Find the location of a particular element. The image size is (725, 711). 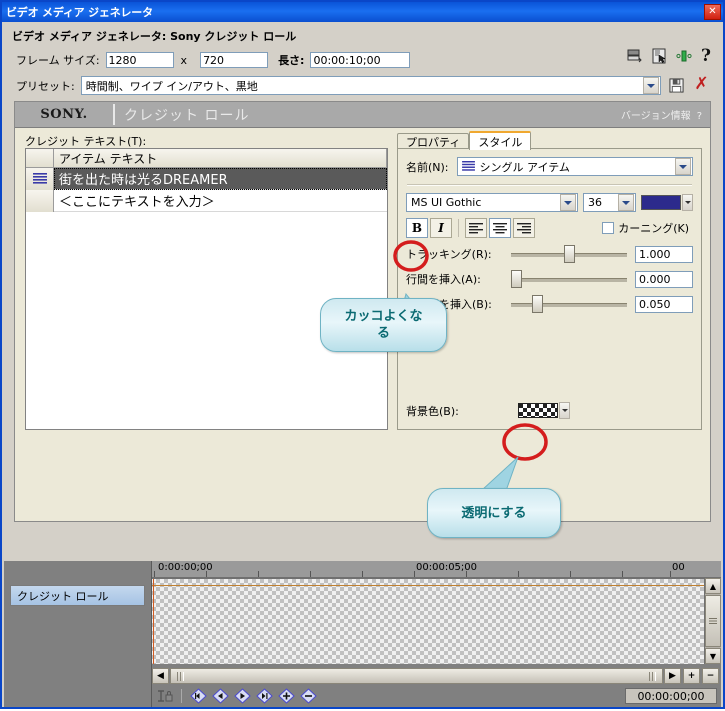

char-spacing-slider is located at coordinates (569, 304).